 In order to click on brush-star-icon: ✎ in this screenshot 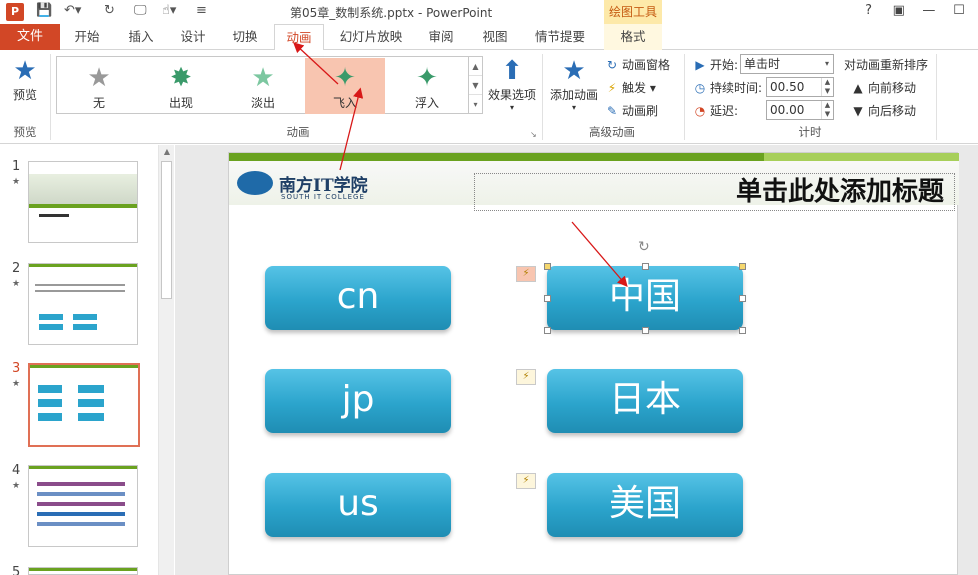, I will do `click(612, 111)`.